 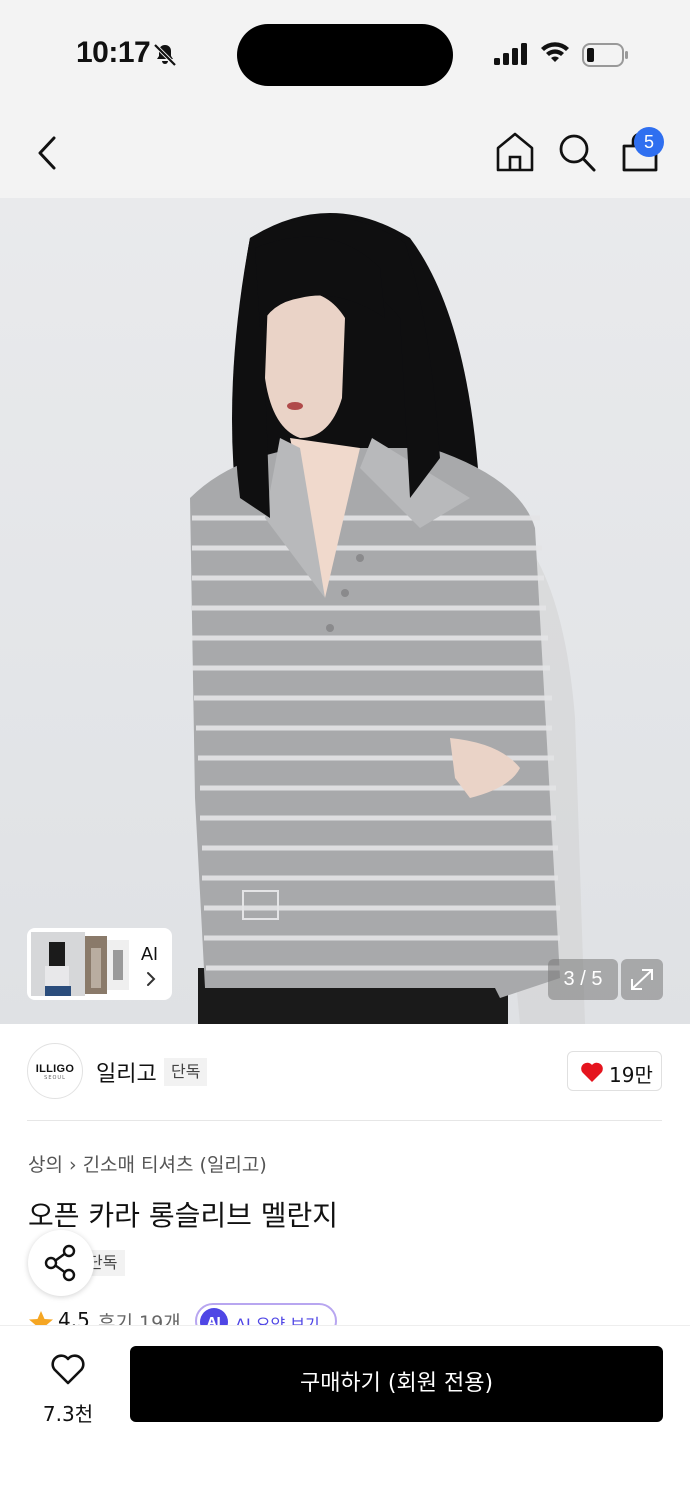 What do you see at coordinates (186, 1072) in the screenshot?
I see `exclusive-tag: 단독` at bounding box center [186, 1072].